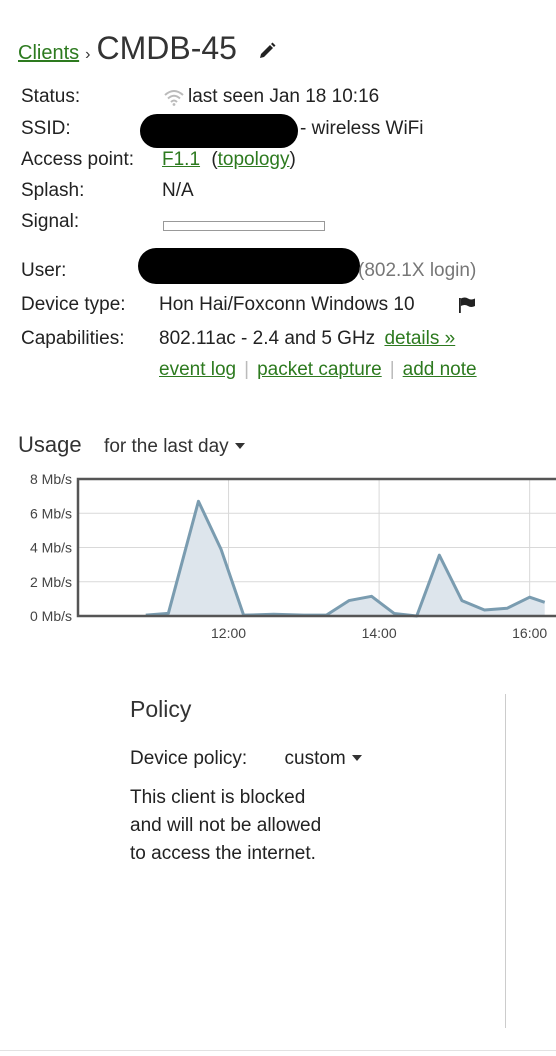 This screenshot has width=556, height=1056. What do you see at coordinates (287, 304) in the screenshot?
I see `device-type-value: Hon Hai/Foxconn Windows 10` at bounding box center [287, 304].